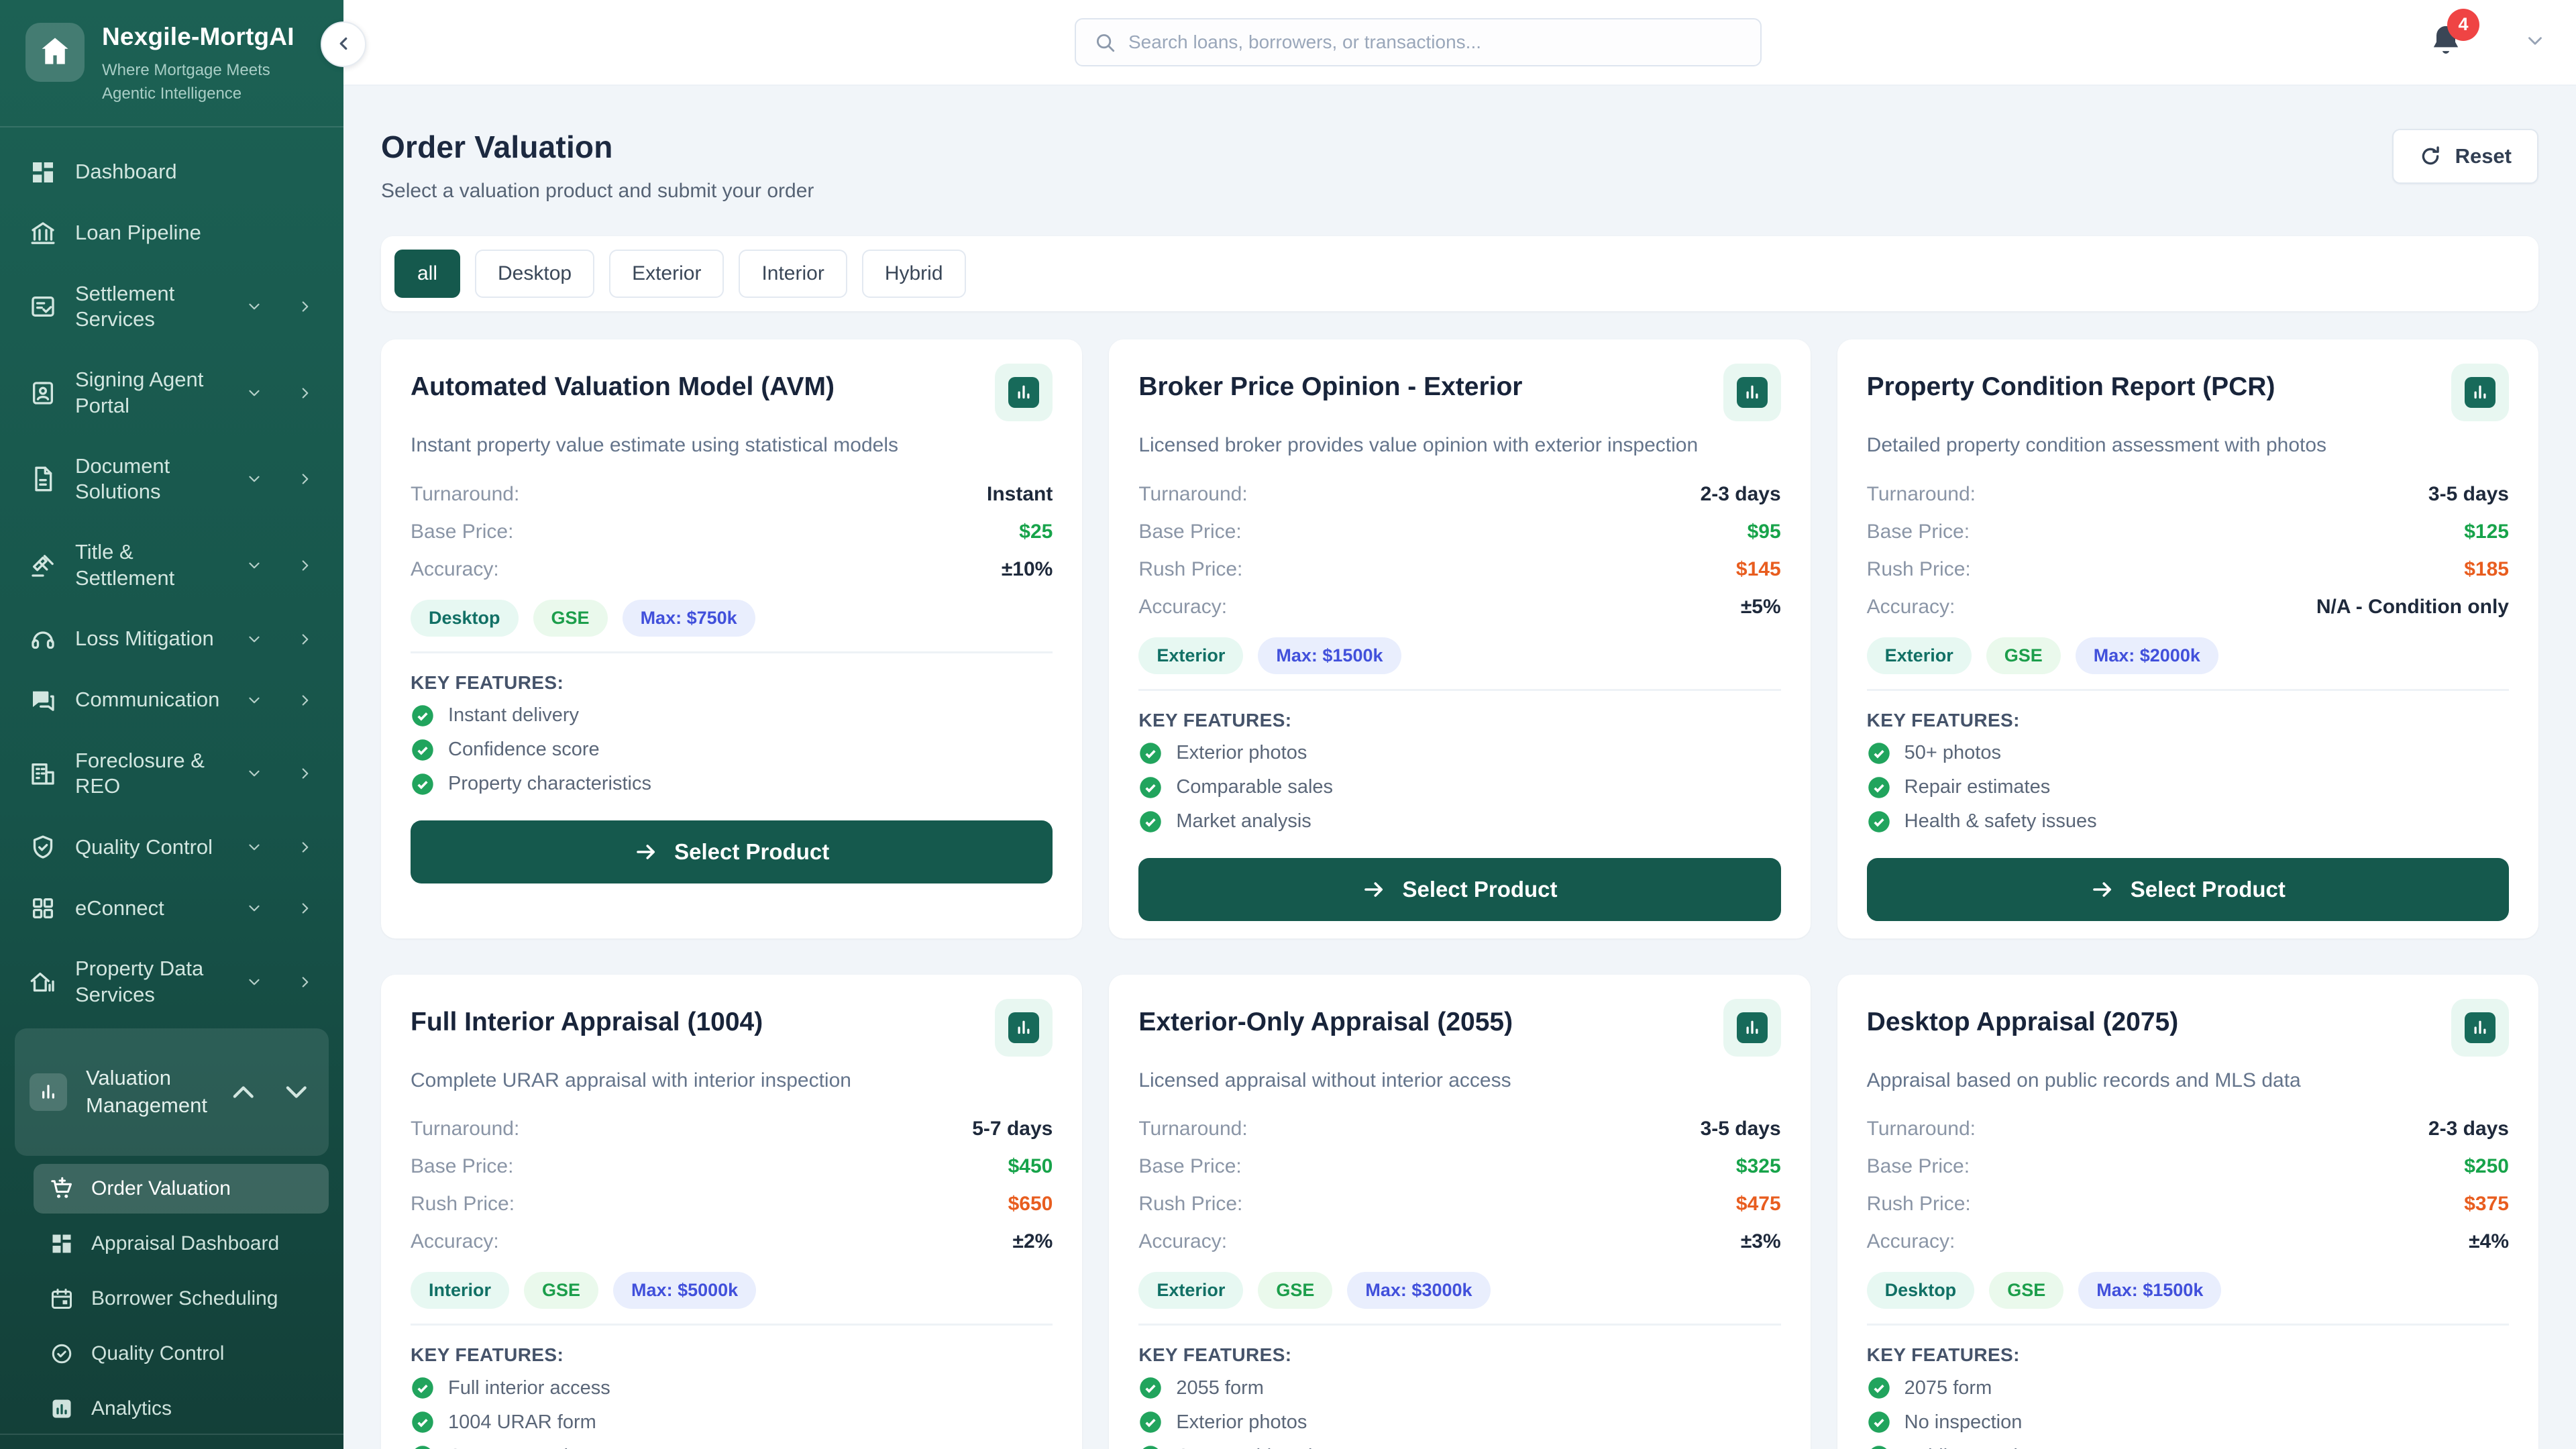  I want to click on sidebar-item-settlement-services: Settlement Services, so click(172, 307).